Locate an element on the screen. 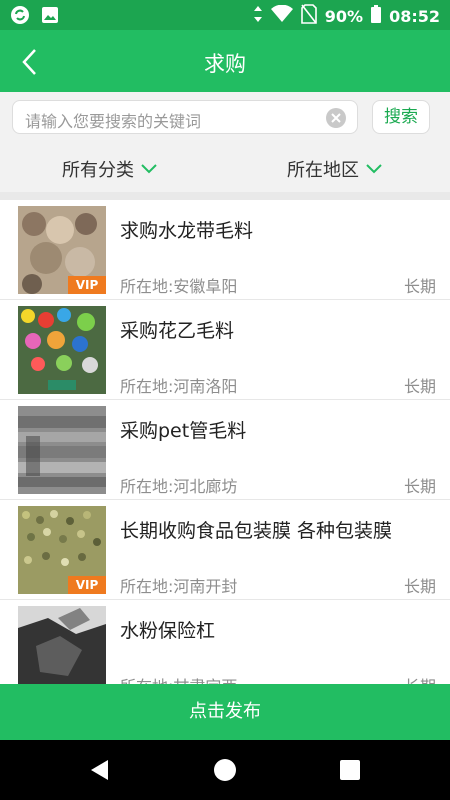  wifi-icon is located at coordinates (281, 15).